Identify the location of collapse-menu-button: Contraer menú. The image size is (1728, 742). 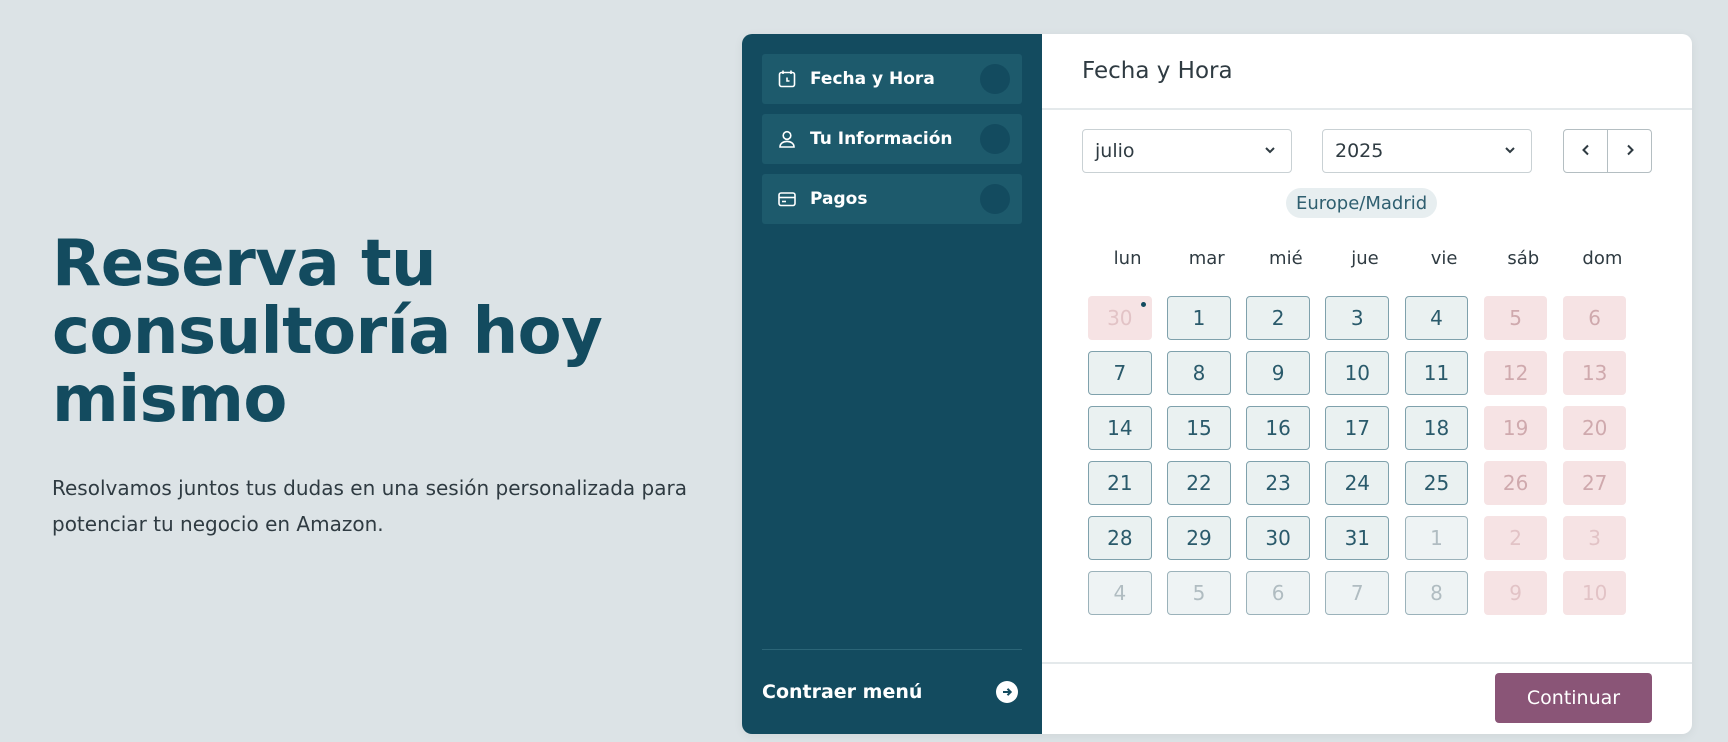
(892, 691).